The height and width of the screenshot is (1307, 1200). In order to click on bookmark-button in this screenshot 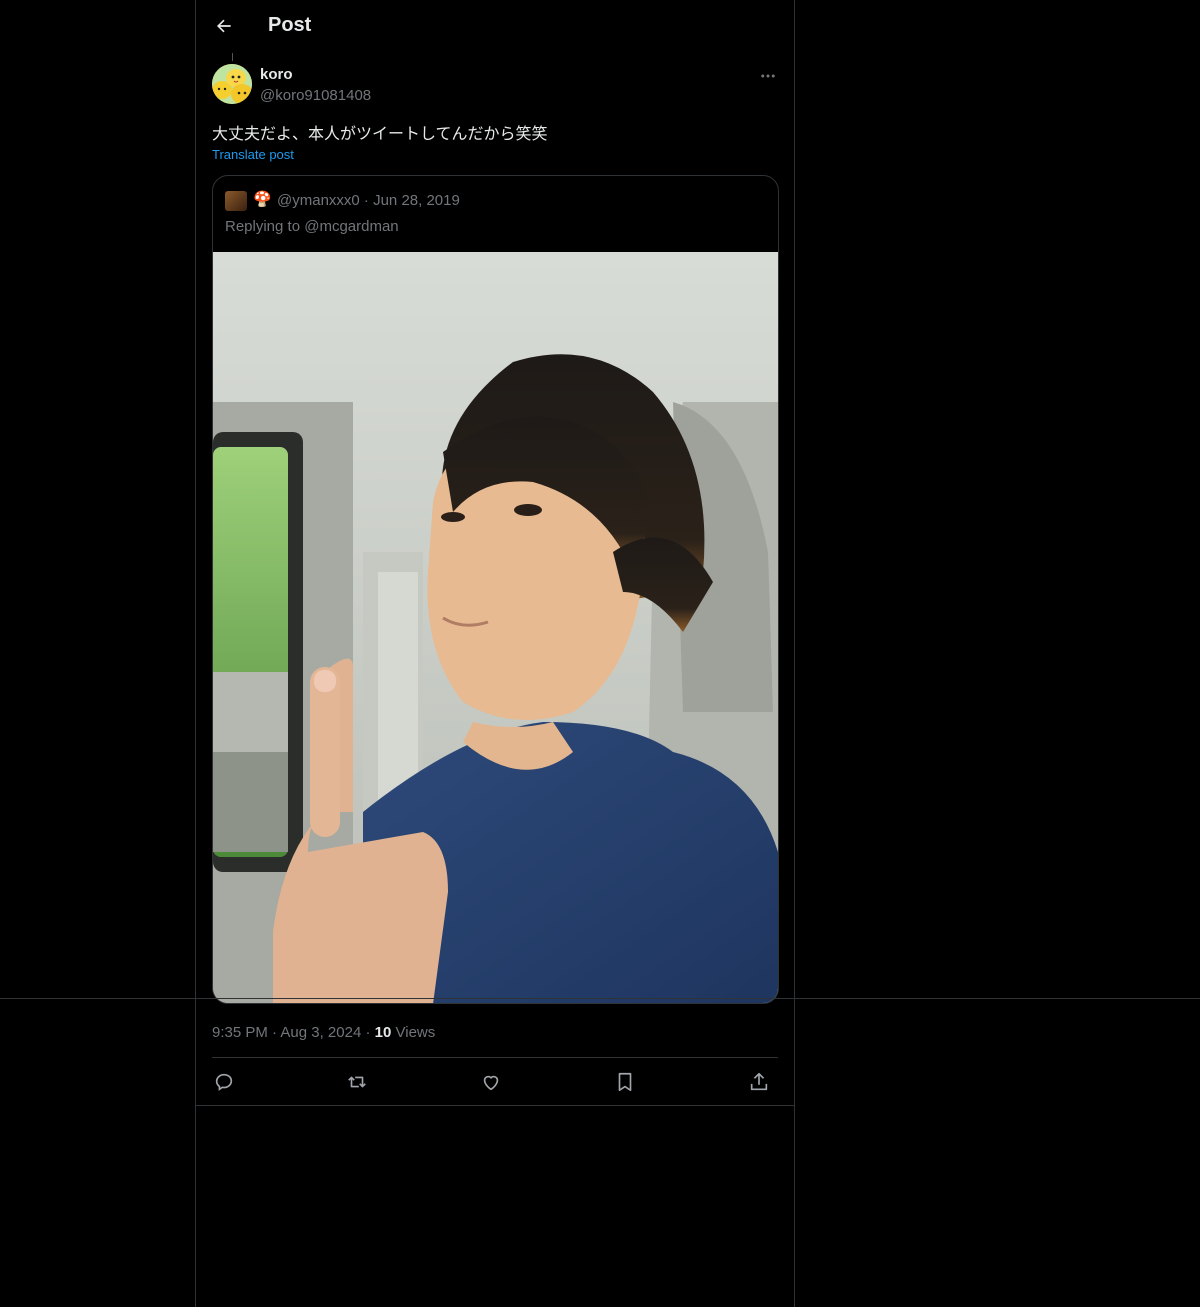, I will do `click(625, 1082)`.